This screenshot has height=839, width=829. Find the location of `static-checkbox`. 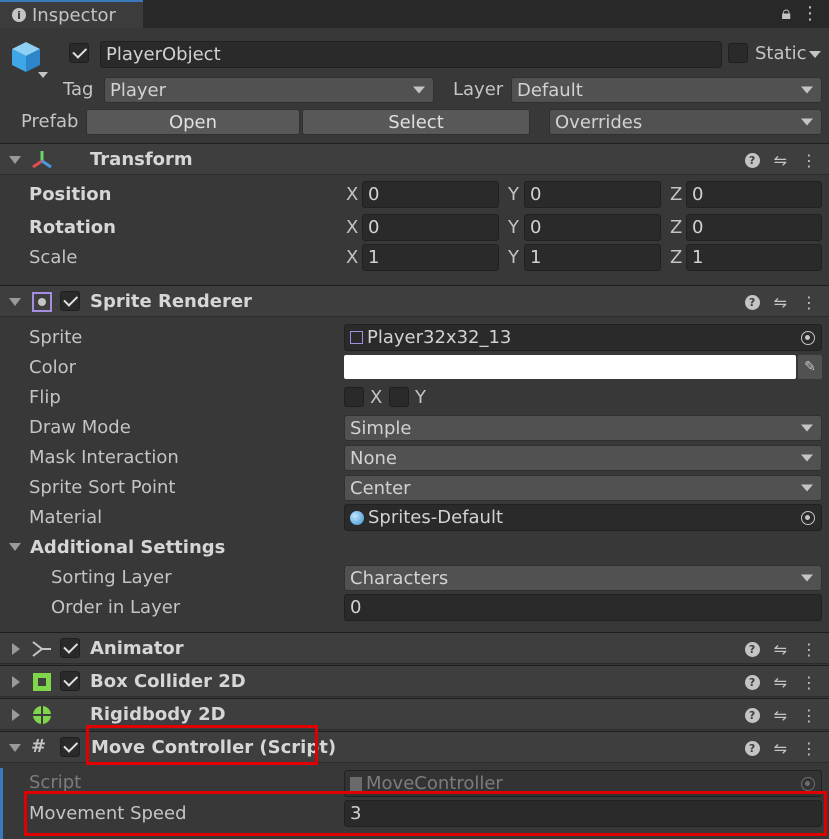

static-checkbox is located at coordinates (738, 53).